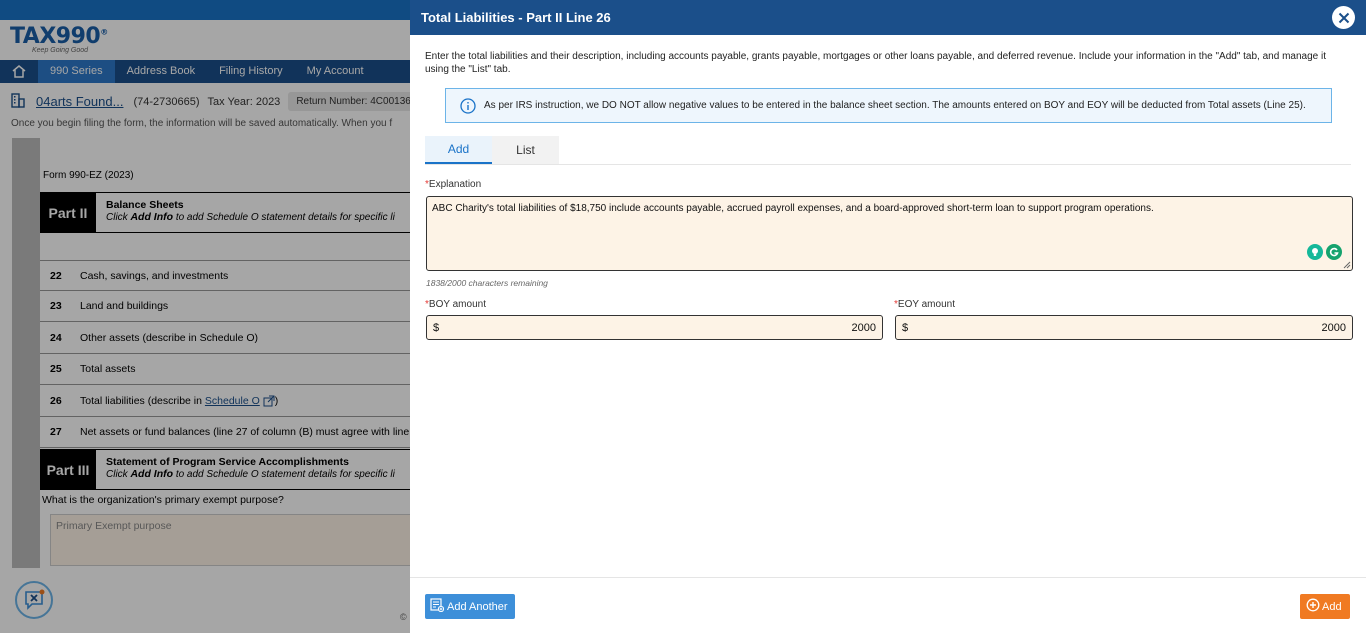 The width and height of the screenshot is (1366, 633). What do you see at coordinates (437, 606) in the screenshot?
I see `list-add-icon` at bounding box center [437, 606].